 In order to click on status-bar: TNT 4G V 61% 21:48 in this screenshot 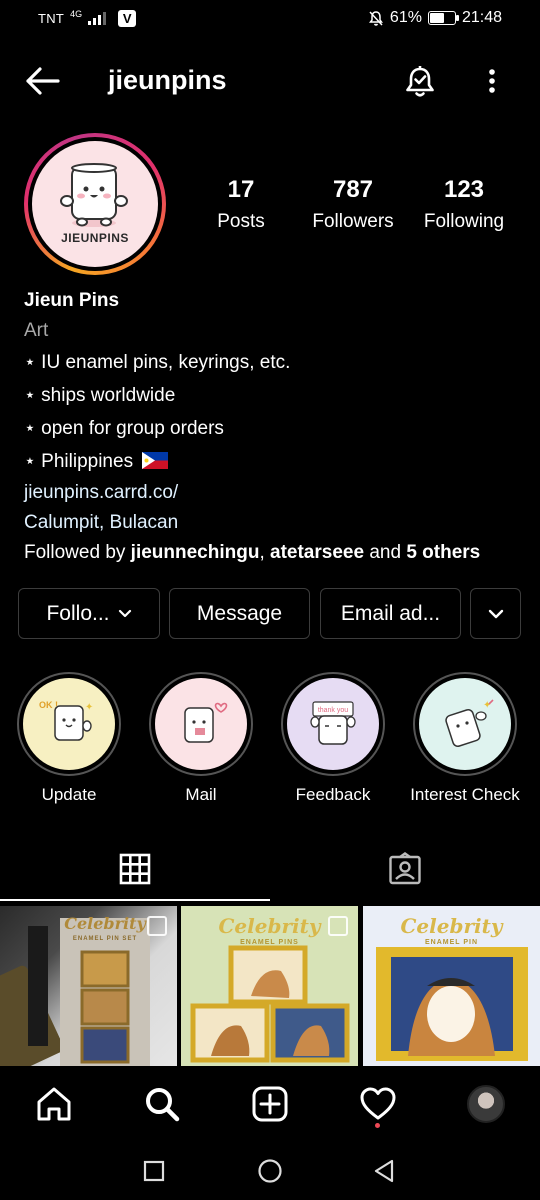, I will do `click(270, 19)`.